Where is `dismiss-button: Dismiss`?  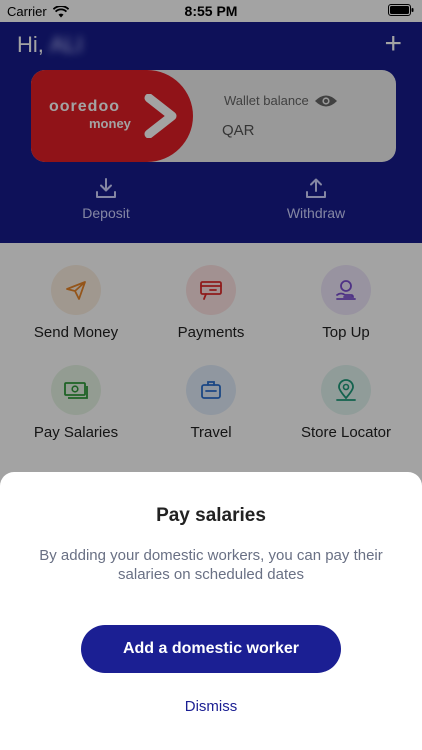 dismiss-button: Dismiss is located at coordinates (211, 706).